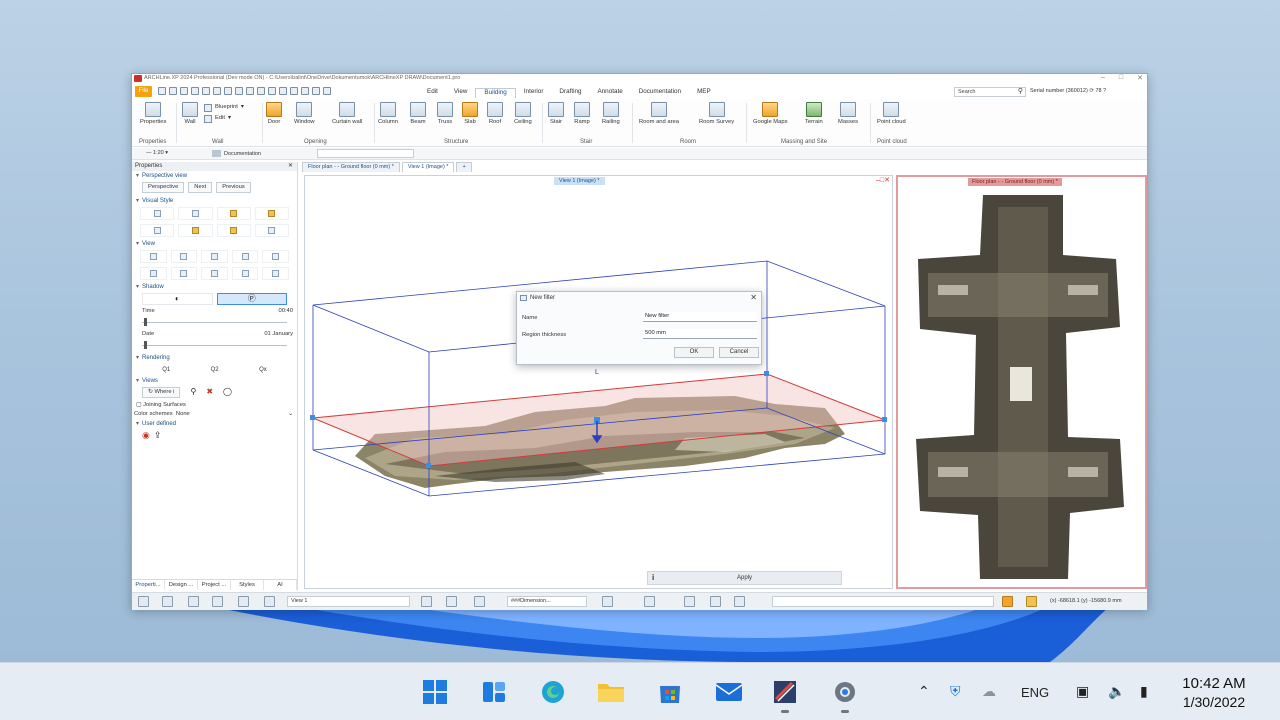 The image size is (1280, 720). Describe the element at coordinates (464, 167) in the screenshot. I see `tab-add: +` at that location.